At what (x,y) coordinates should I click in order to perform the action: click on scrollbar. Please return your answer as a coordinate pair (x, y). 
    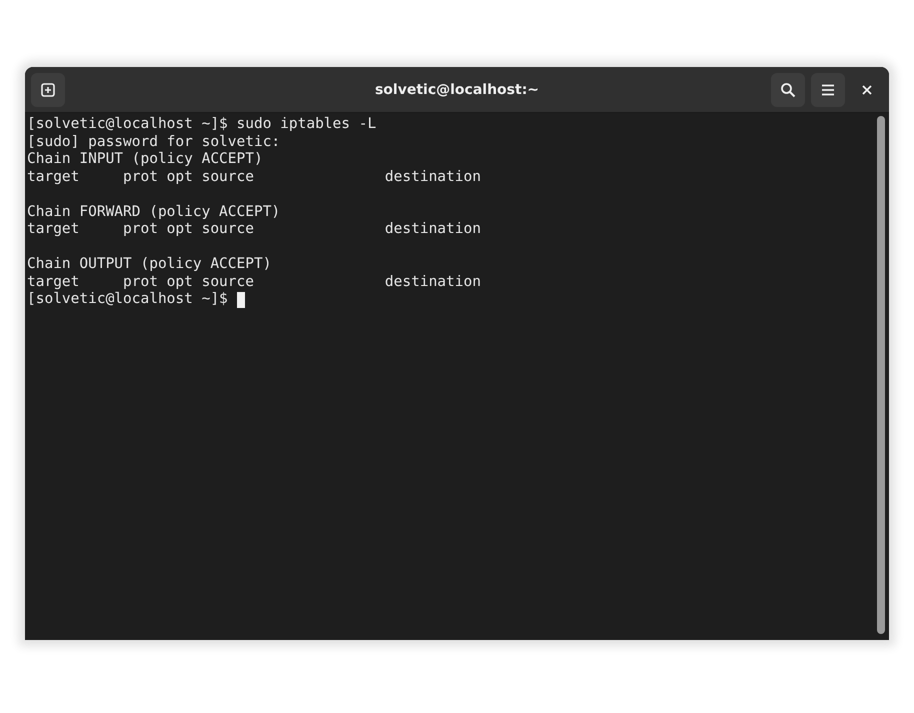
    Looking at the image, I should click on (881, 375).